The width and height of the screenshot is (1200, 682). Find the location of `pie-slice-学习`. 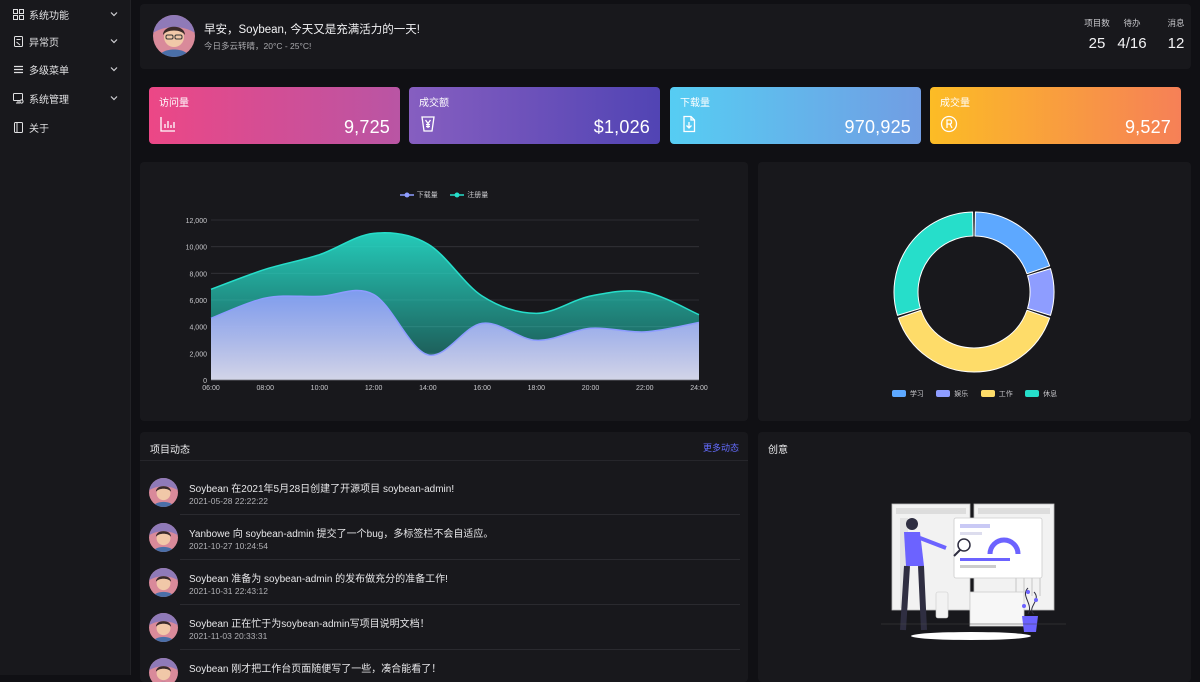

pie-slice-学习 is located at coordinates (1012, 243).